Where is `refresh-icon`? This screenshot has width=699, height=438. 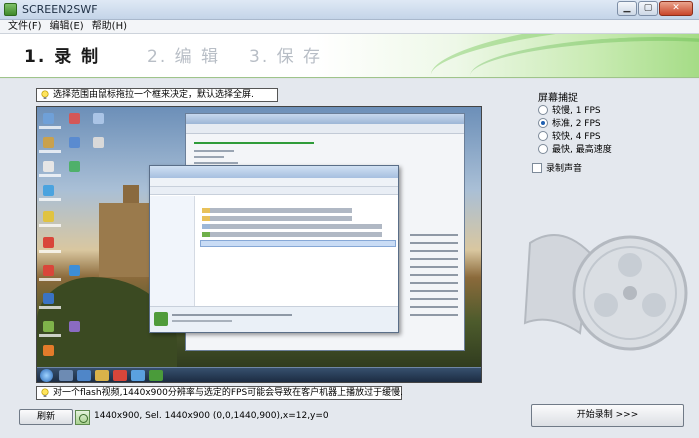 refresh-icon is located at coordinates (82, 417).